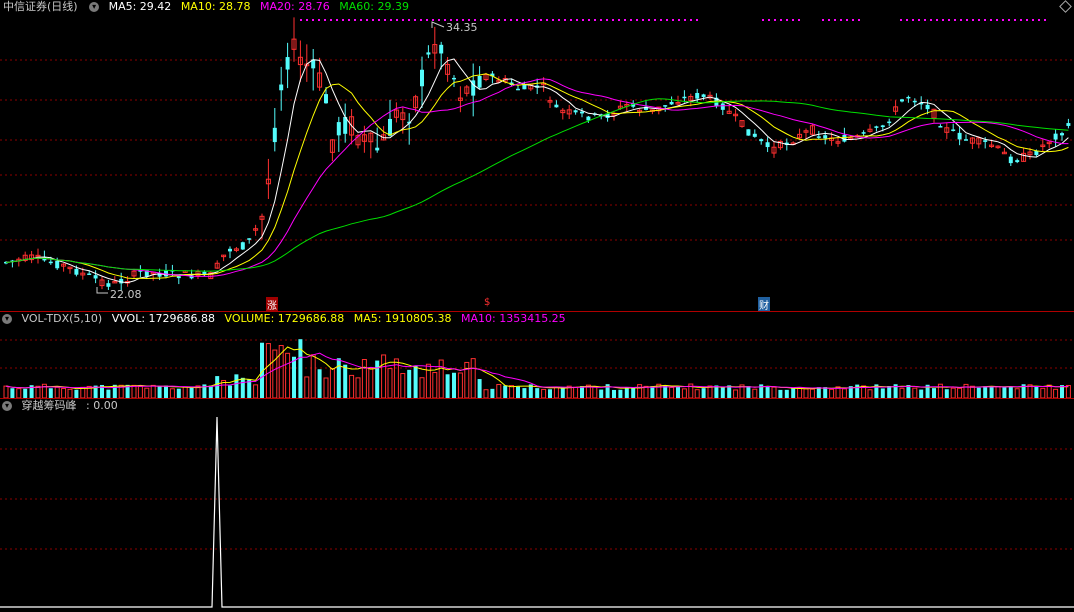  What do you see at coordinates (764, 304) in the screenshot?
I see `marker-cai: 财` at bounding box center [764, 304].